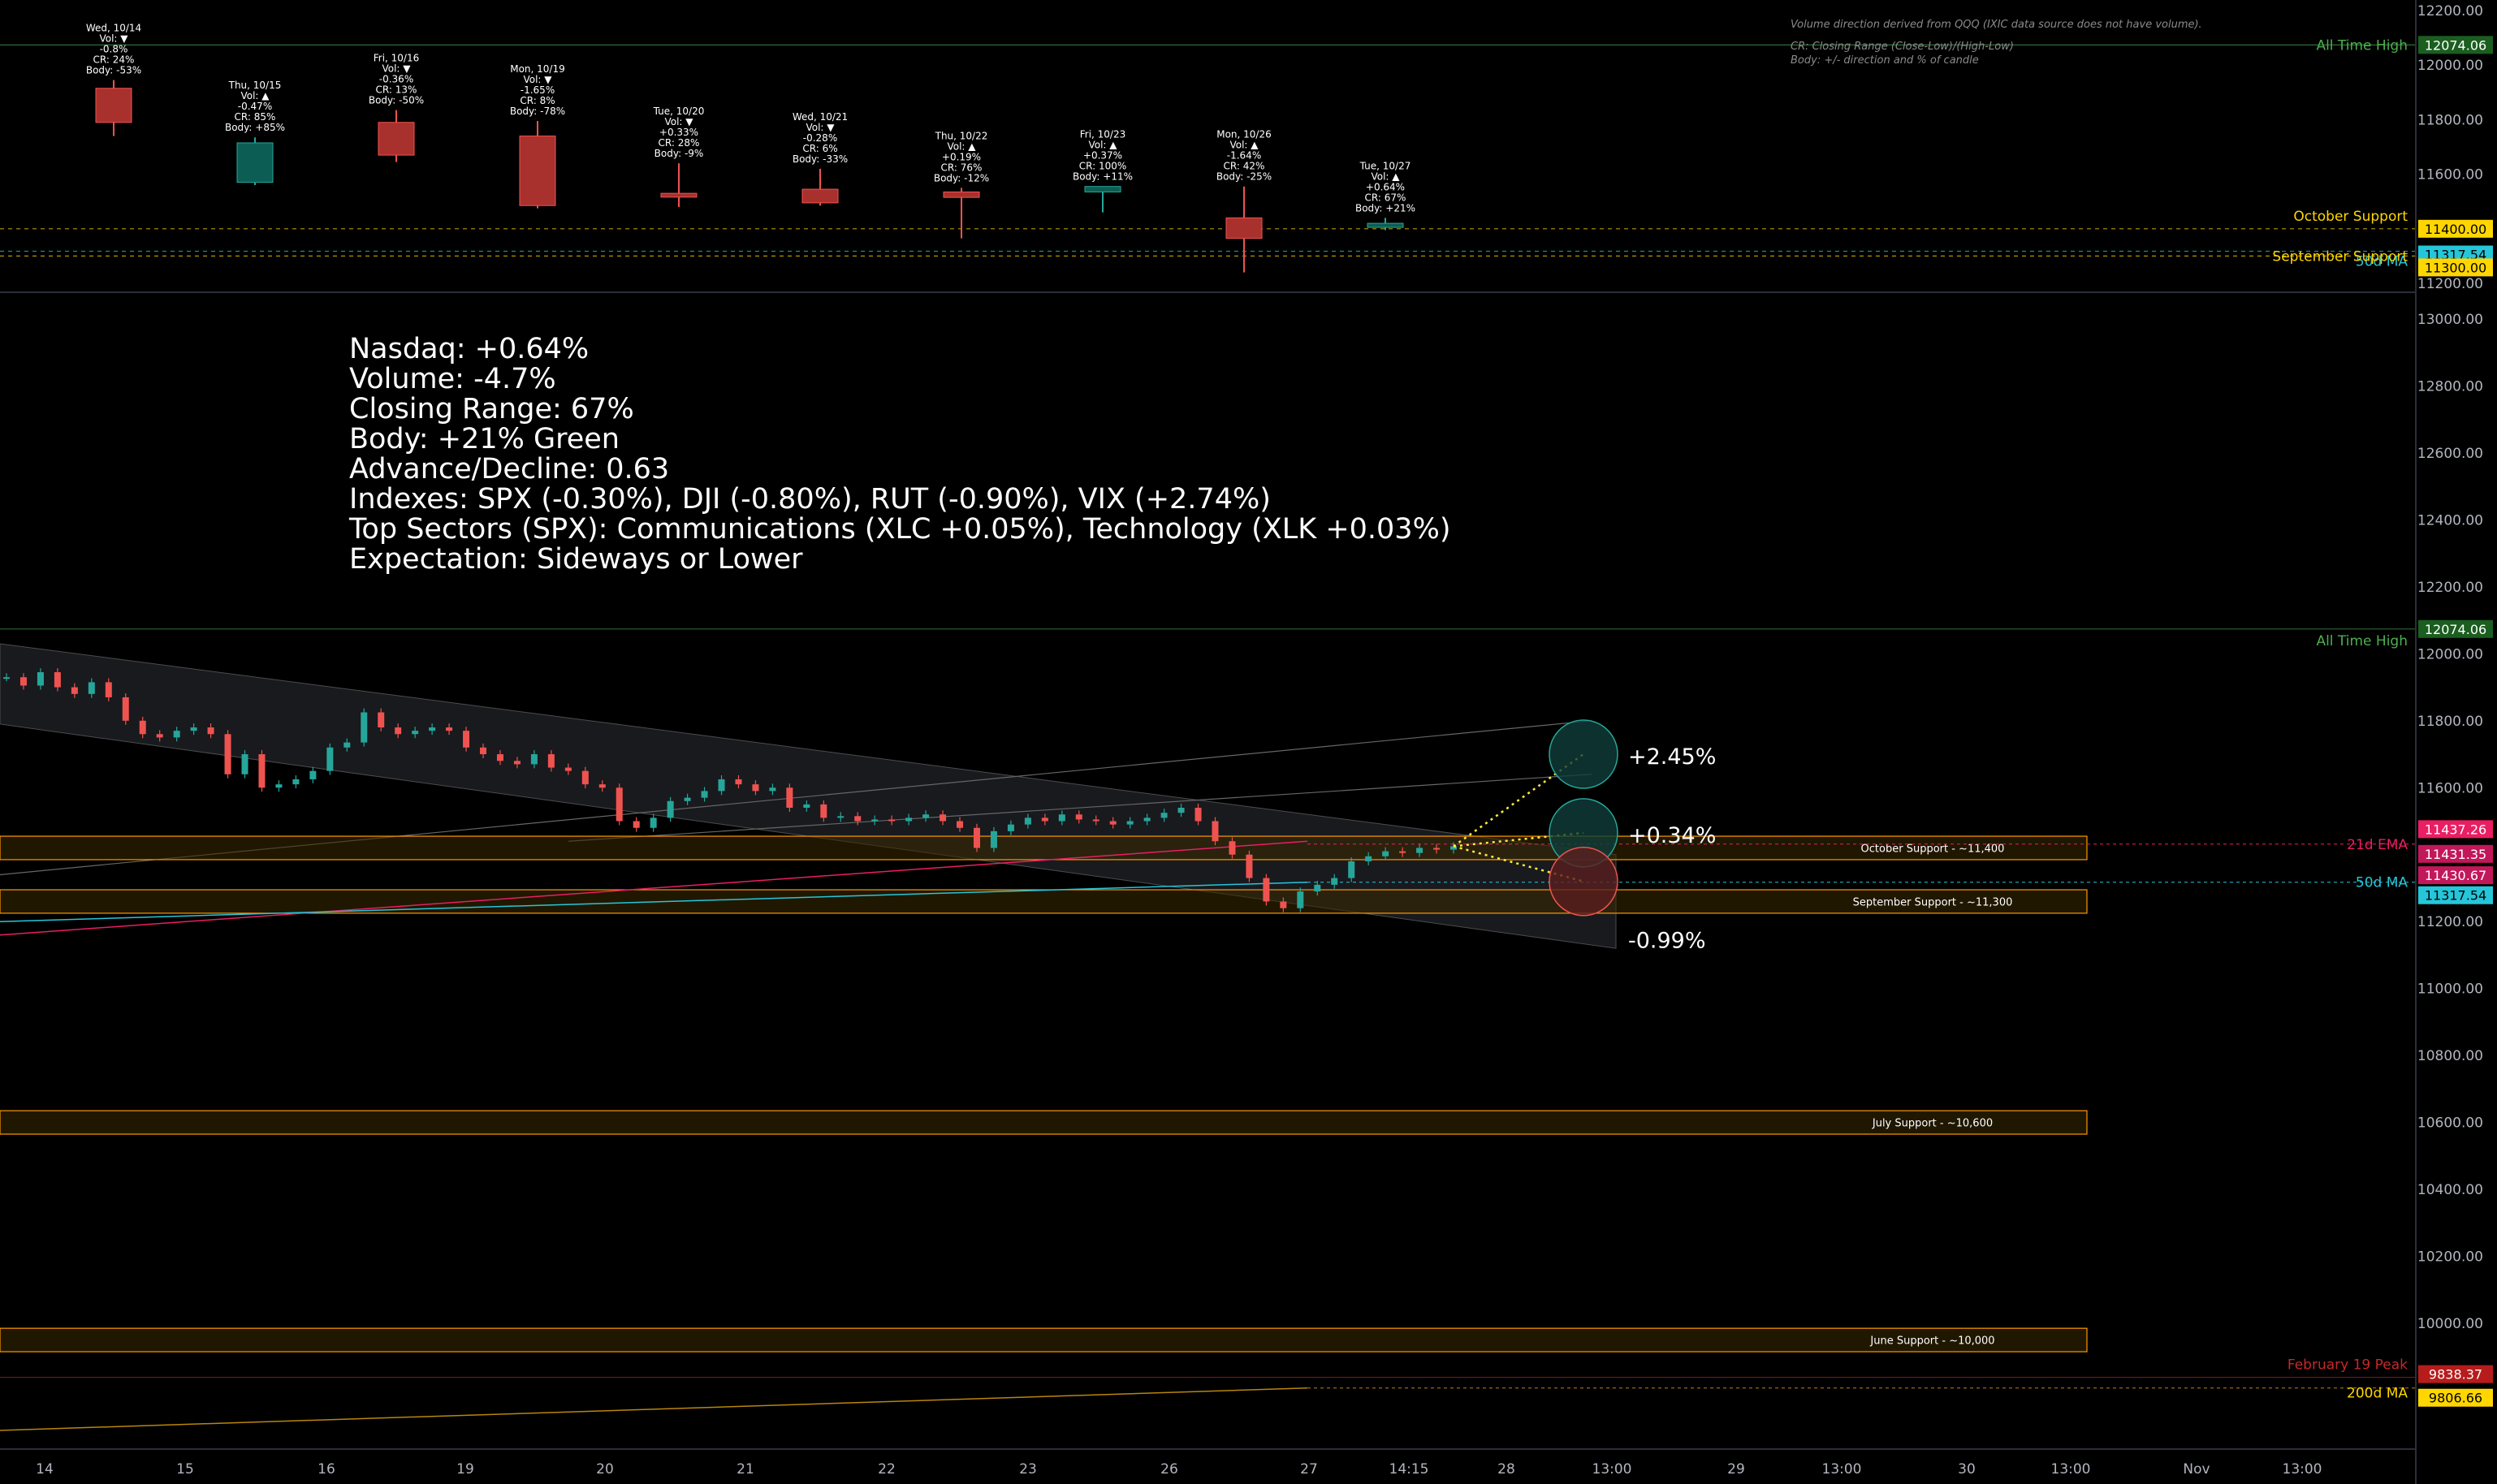 The image size is (2497, 1484). I want to click on candle-label-line: -0.28%, so click(820, 138).